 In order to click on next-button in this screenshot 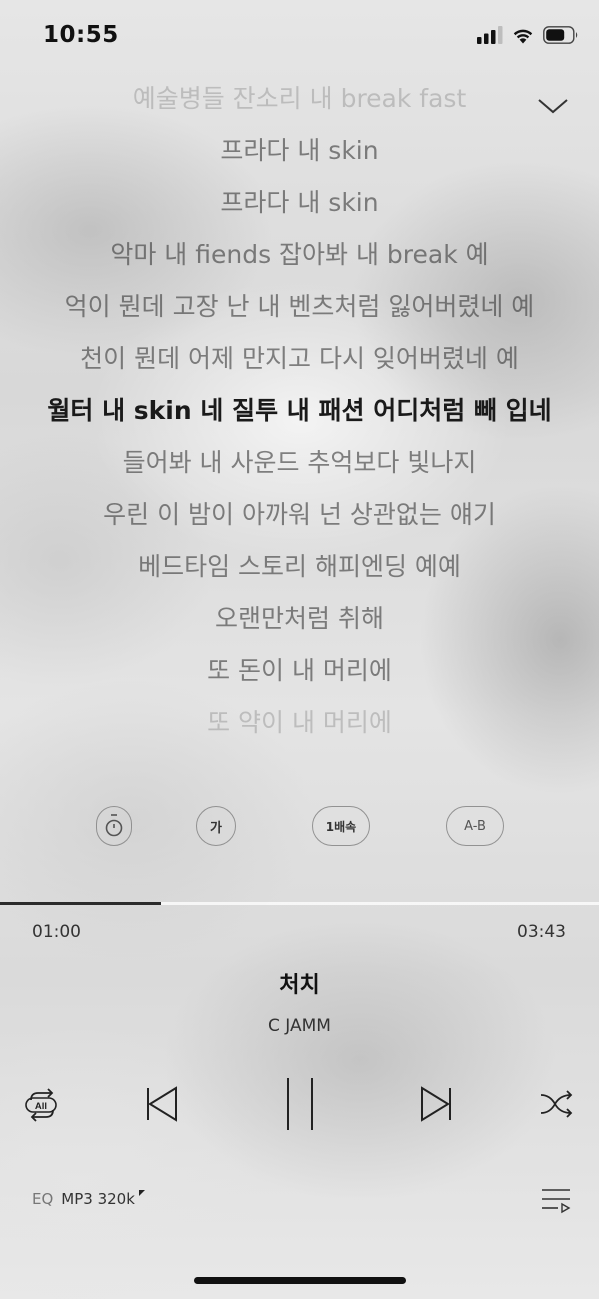, I will do `click(437, 1104)`.